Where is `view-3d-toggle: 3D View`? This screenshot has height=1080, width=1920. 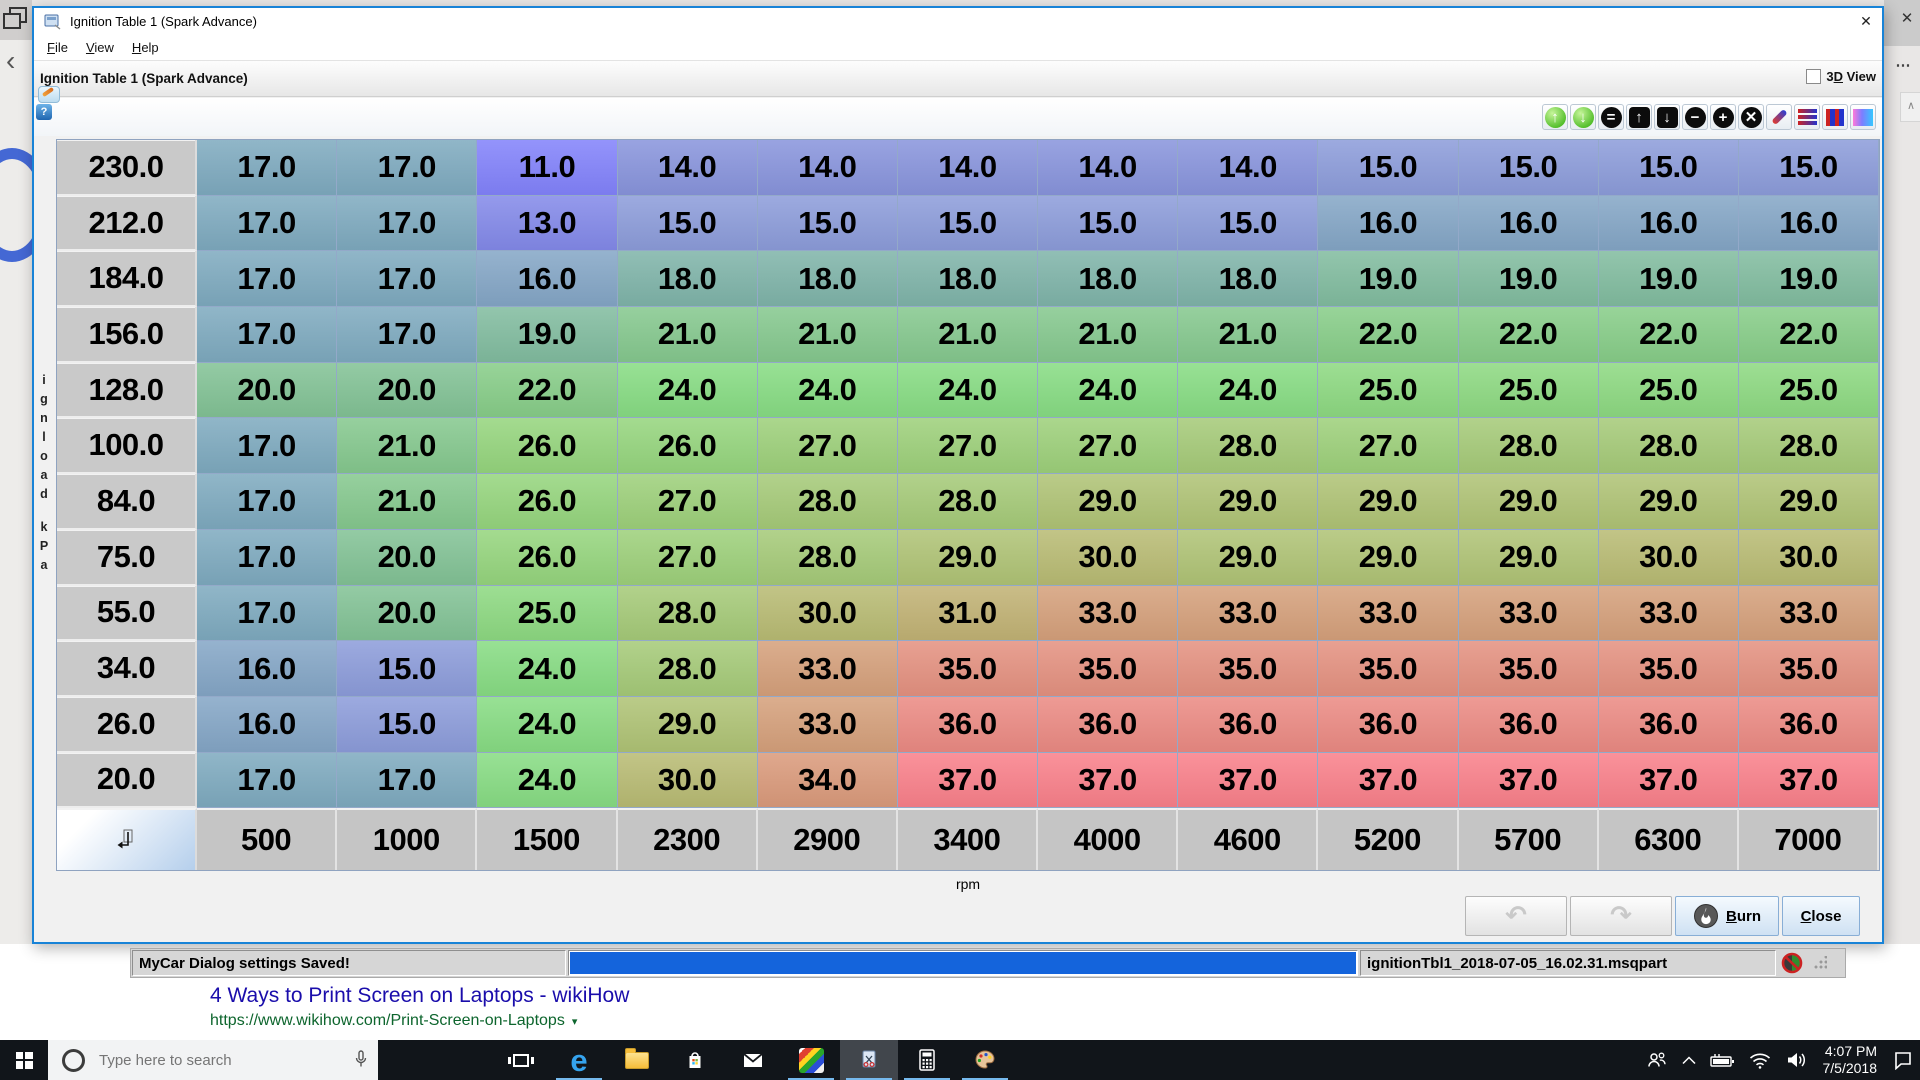
view-3d-toggle: 3D View is located at coordinates (1841, 76).